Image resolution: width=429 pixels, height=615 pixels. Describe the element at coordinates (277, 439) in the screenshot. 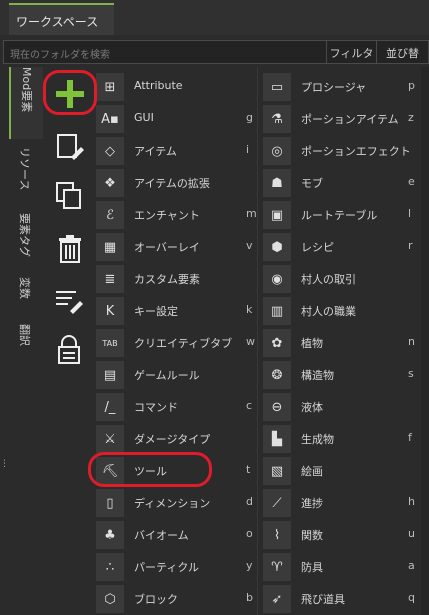

I see `generation-icon: ▙` at that location.